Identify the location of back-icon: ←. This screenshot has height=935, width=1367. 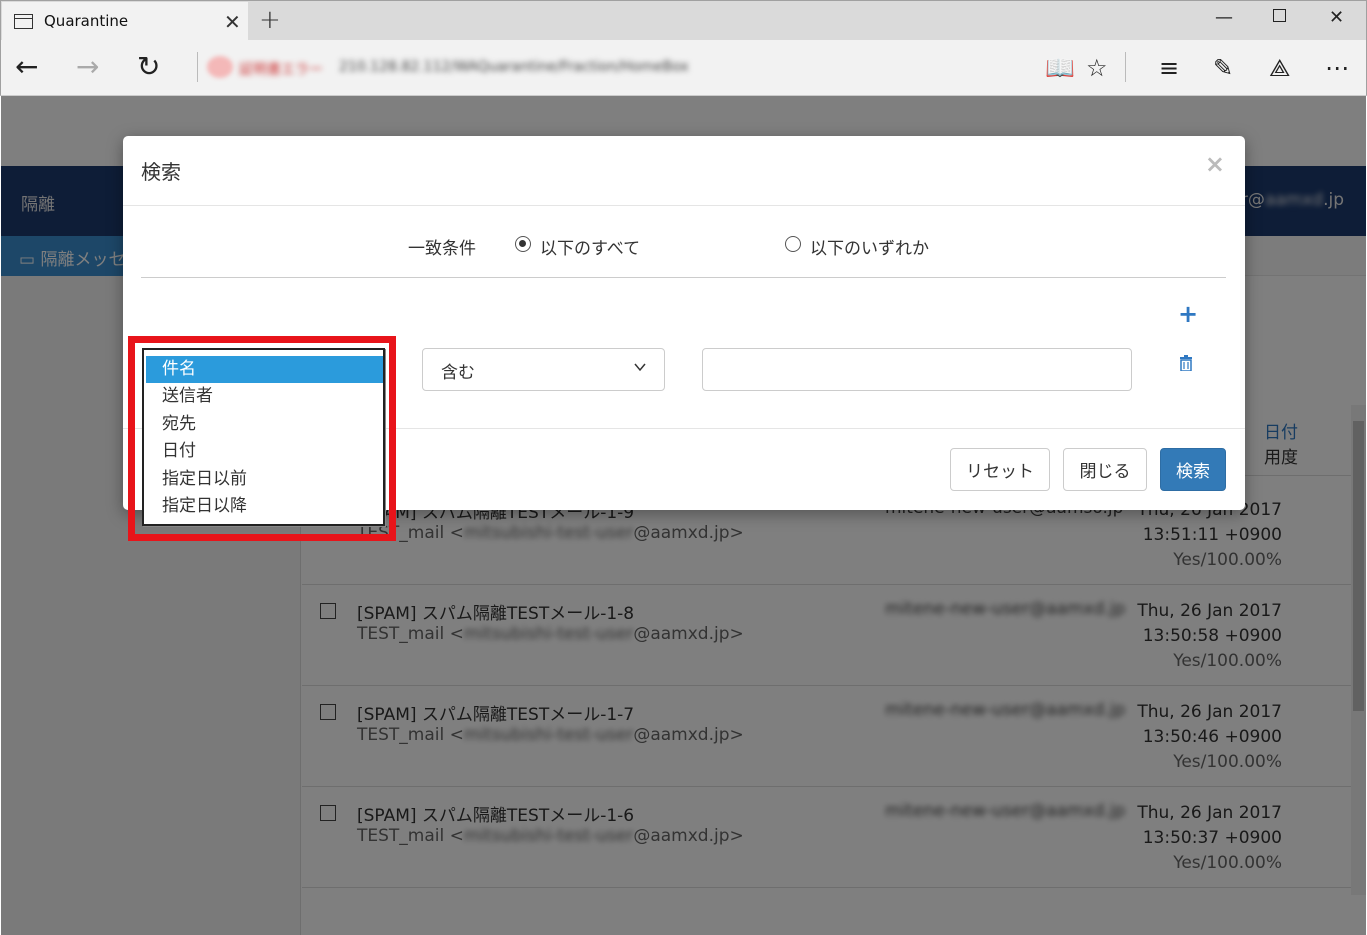
(26, 66).